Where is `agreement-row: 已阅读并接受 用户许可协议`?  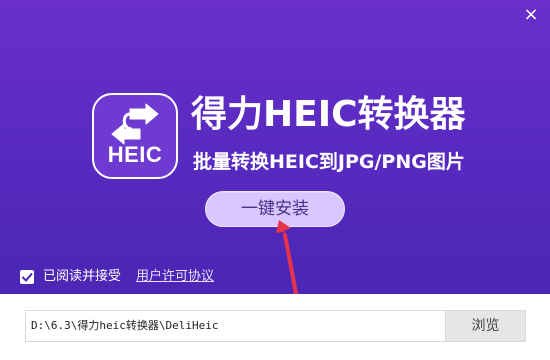
agreement-row: 已阅读并接受 用户许可协议 is located at coordinates (117, 277).